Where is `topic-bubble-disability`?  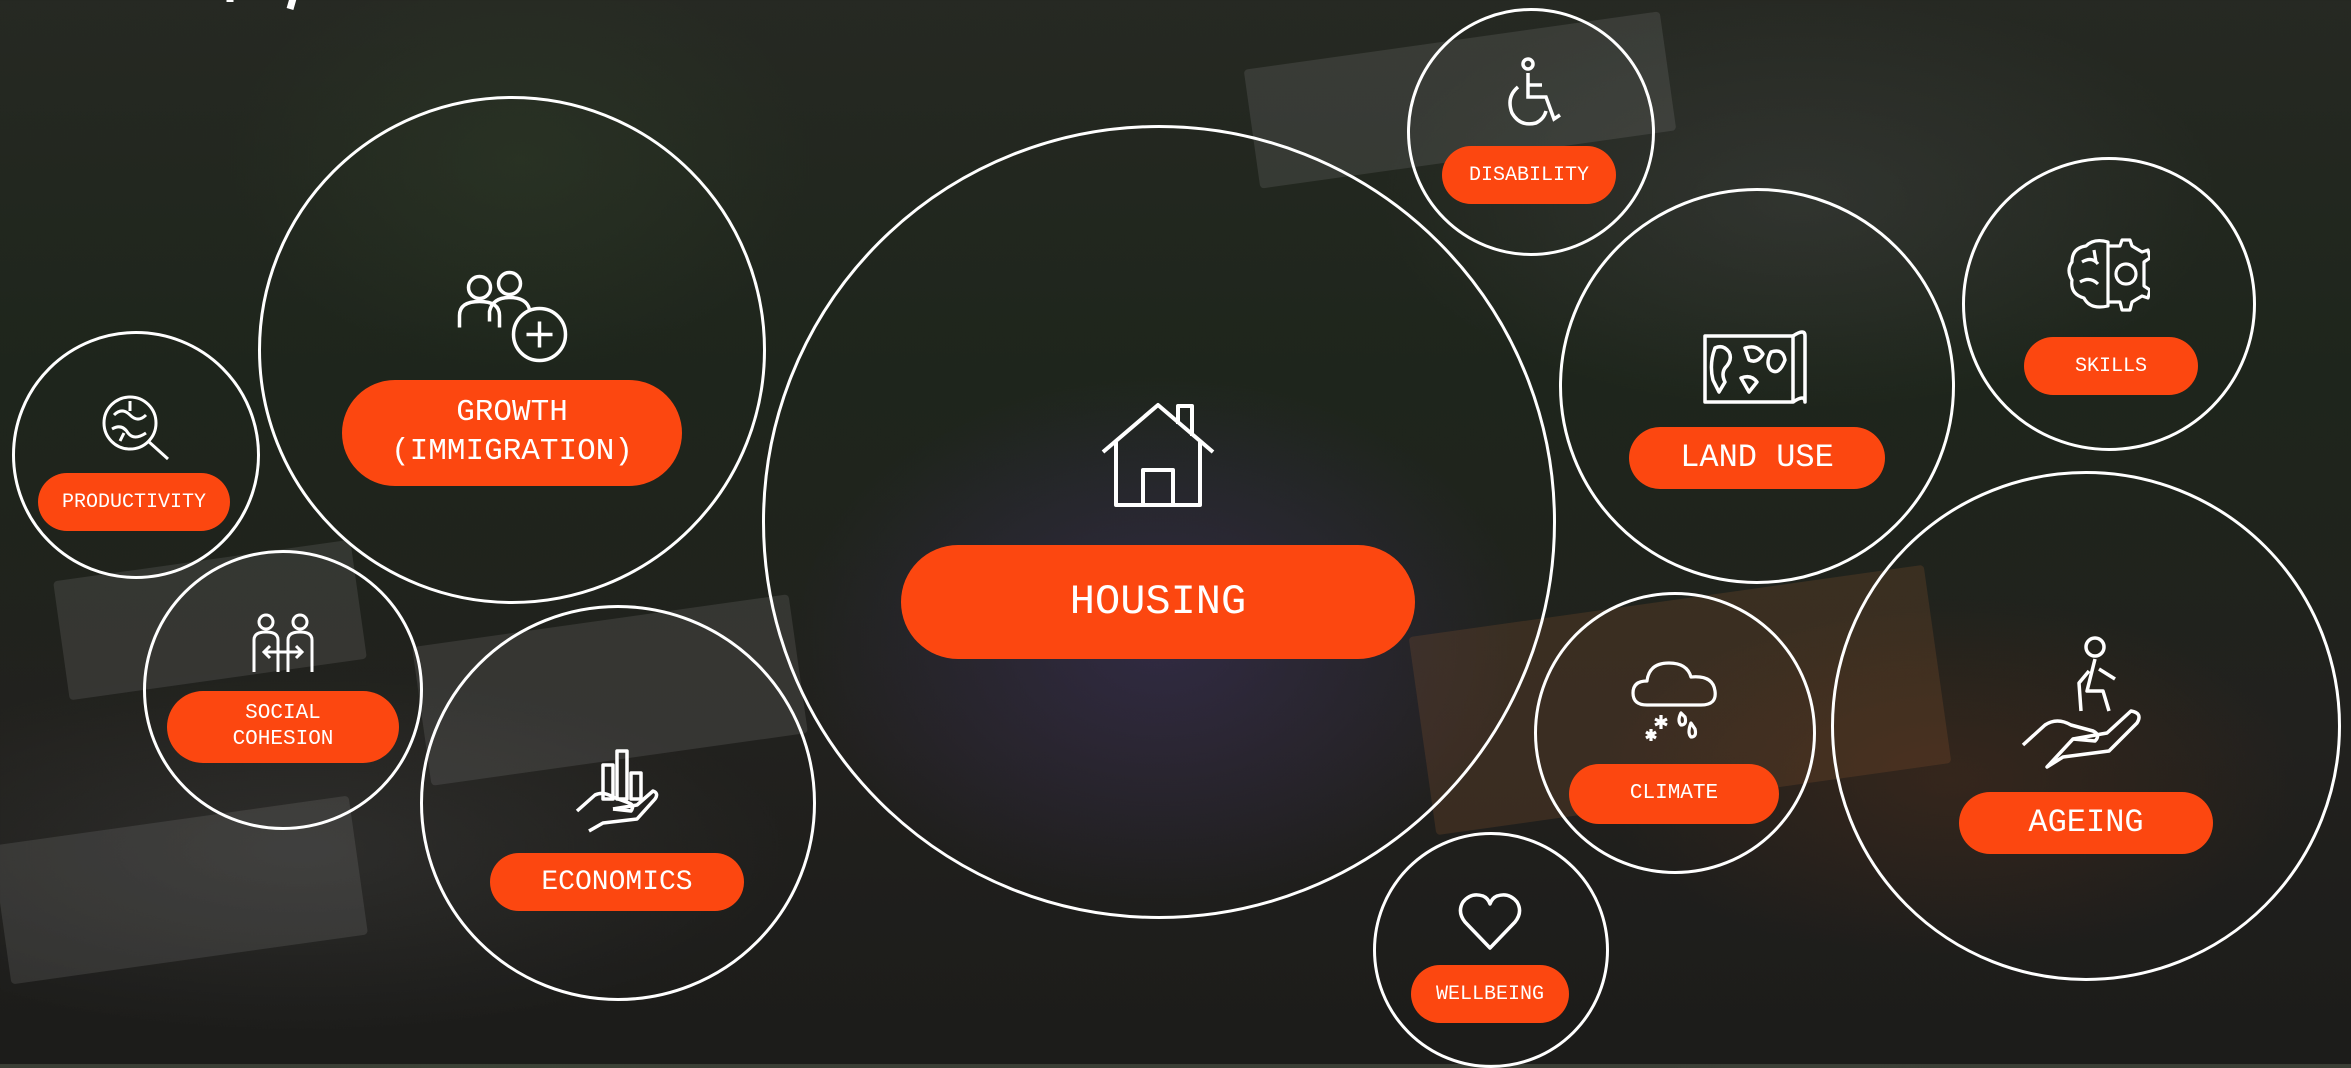
topic-bubble-disability is located at coordinates (1531, 132).